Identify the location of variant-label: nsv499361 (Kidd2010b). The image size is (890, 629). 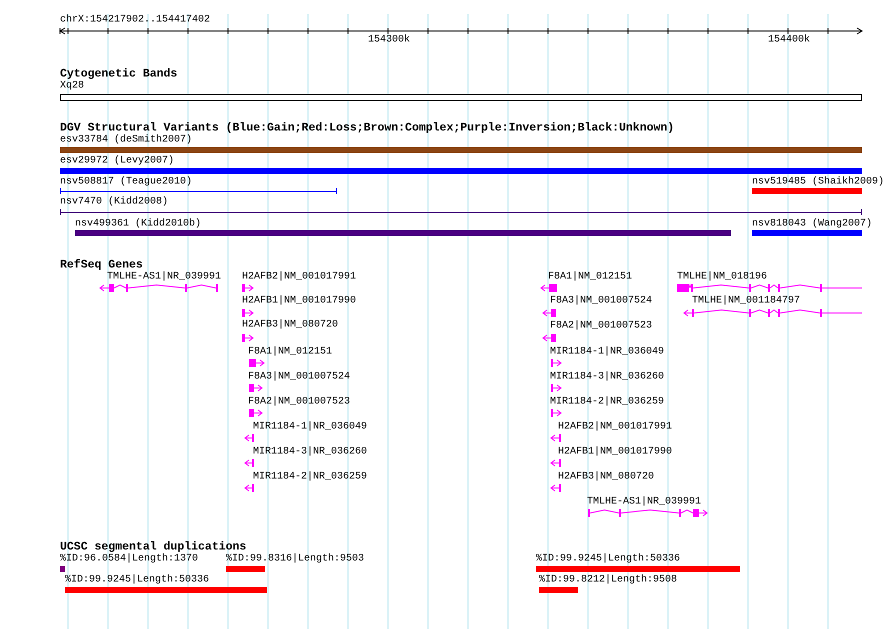
(138, 224).